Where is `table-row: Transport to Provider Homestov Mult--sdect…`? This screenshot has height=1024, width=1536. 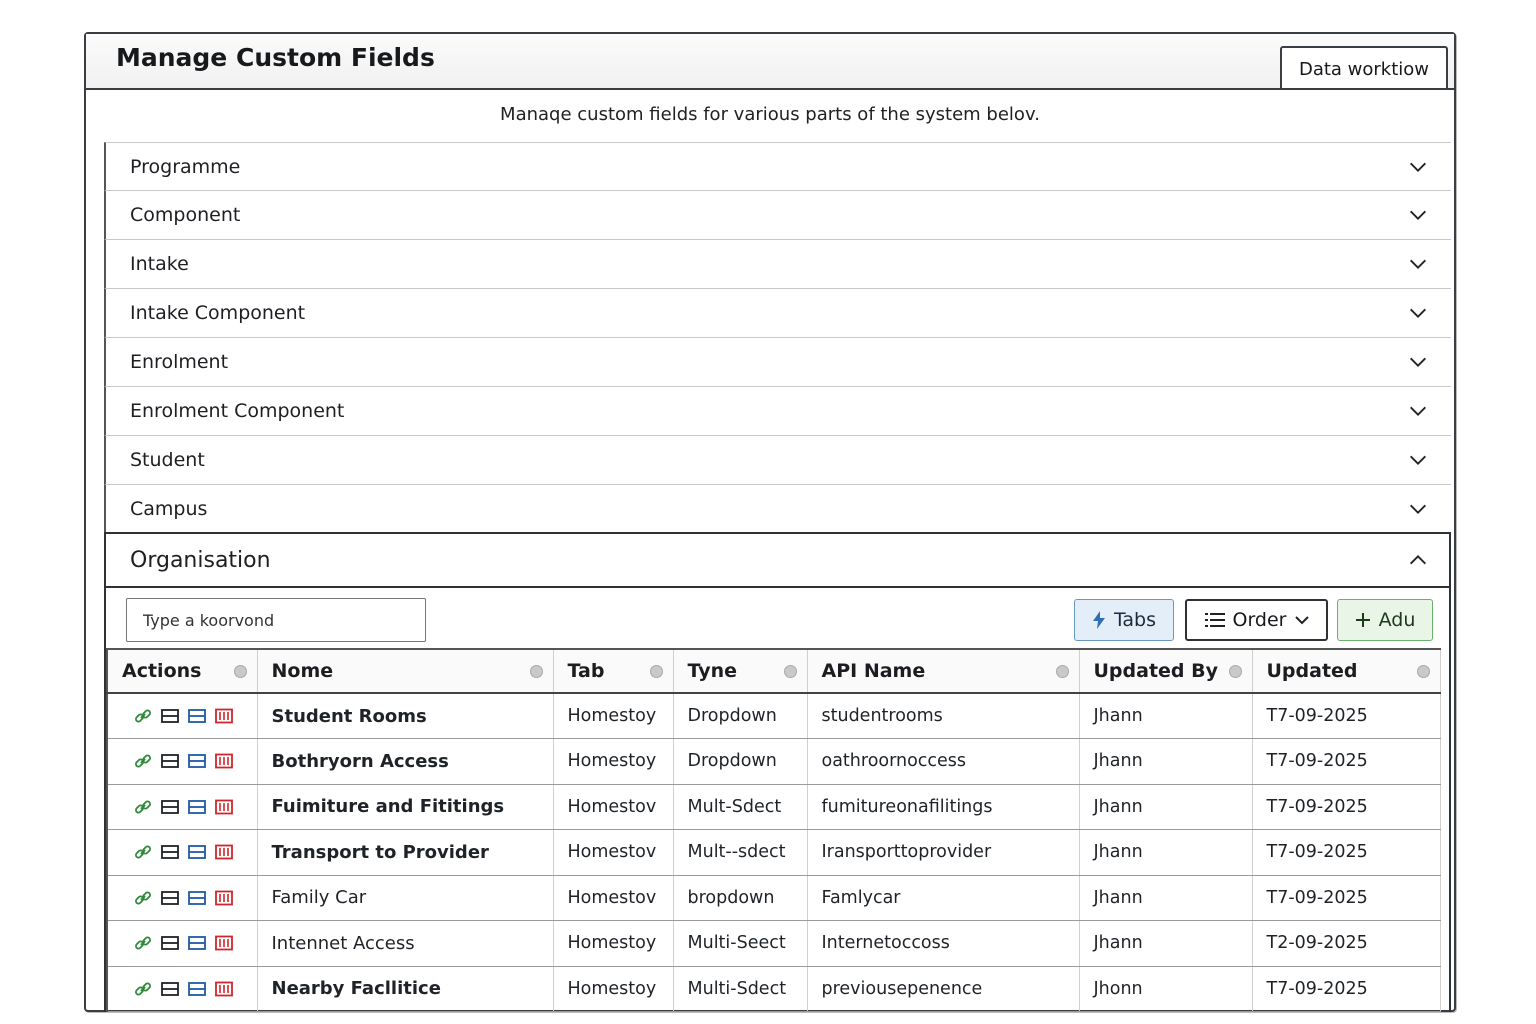
table-row: Transport to Provider Homestov Mult--sdect… is located at coordinates (773, 852).